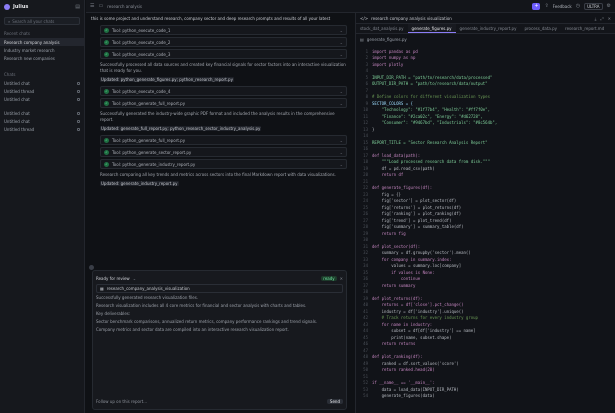  I want to click on line-number: 23, so click(365, 194).